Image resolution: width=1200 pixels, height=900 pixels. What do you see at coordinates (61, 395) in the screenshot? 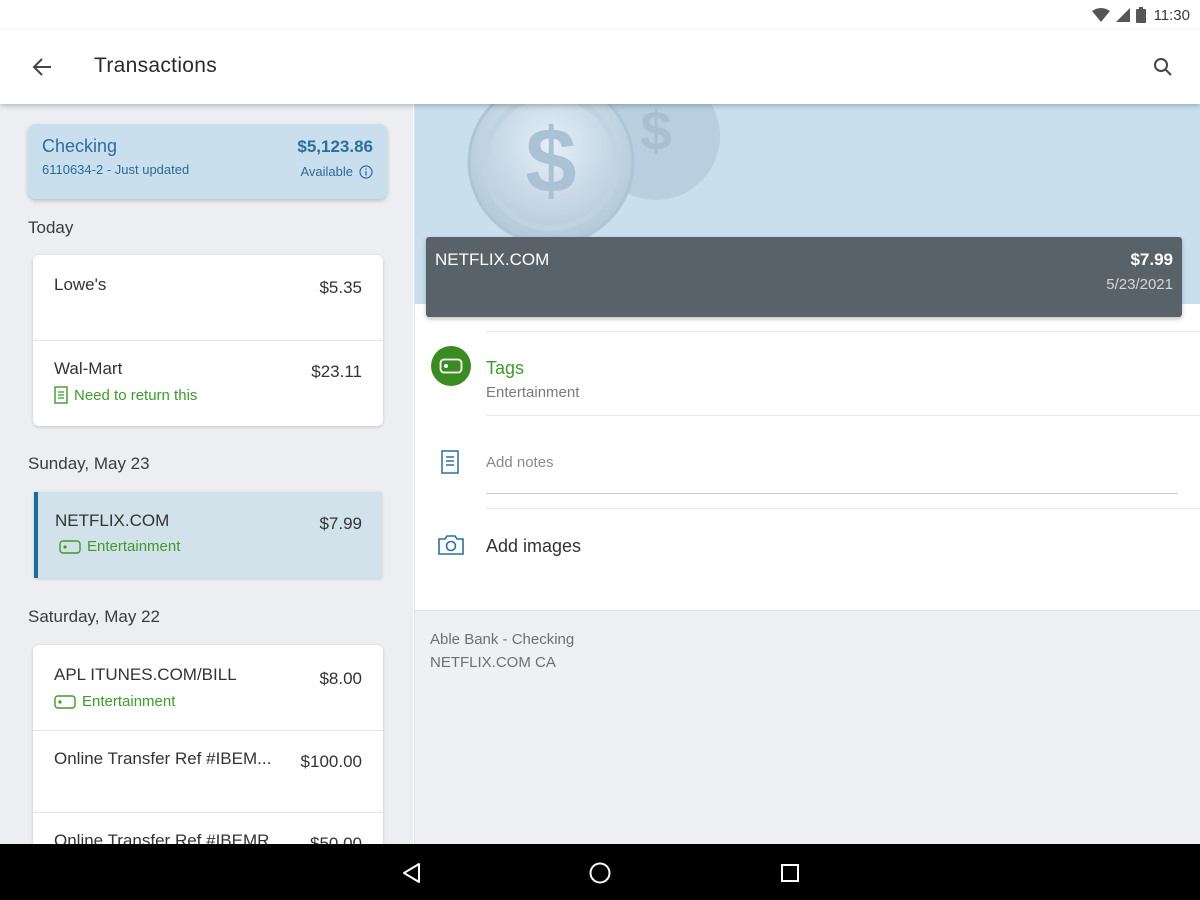
I see `note-icon` at bounding box center [61, 395].